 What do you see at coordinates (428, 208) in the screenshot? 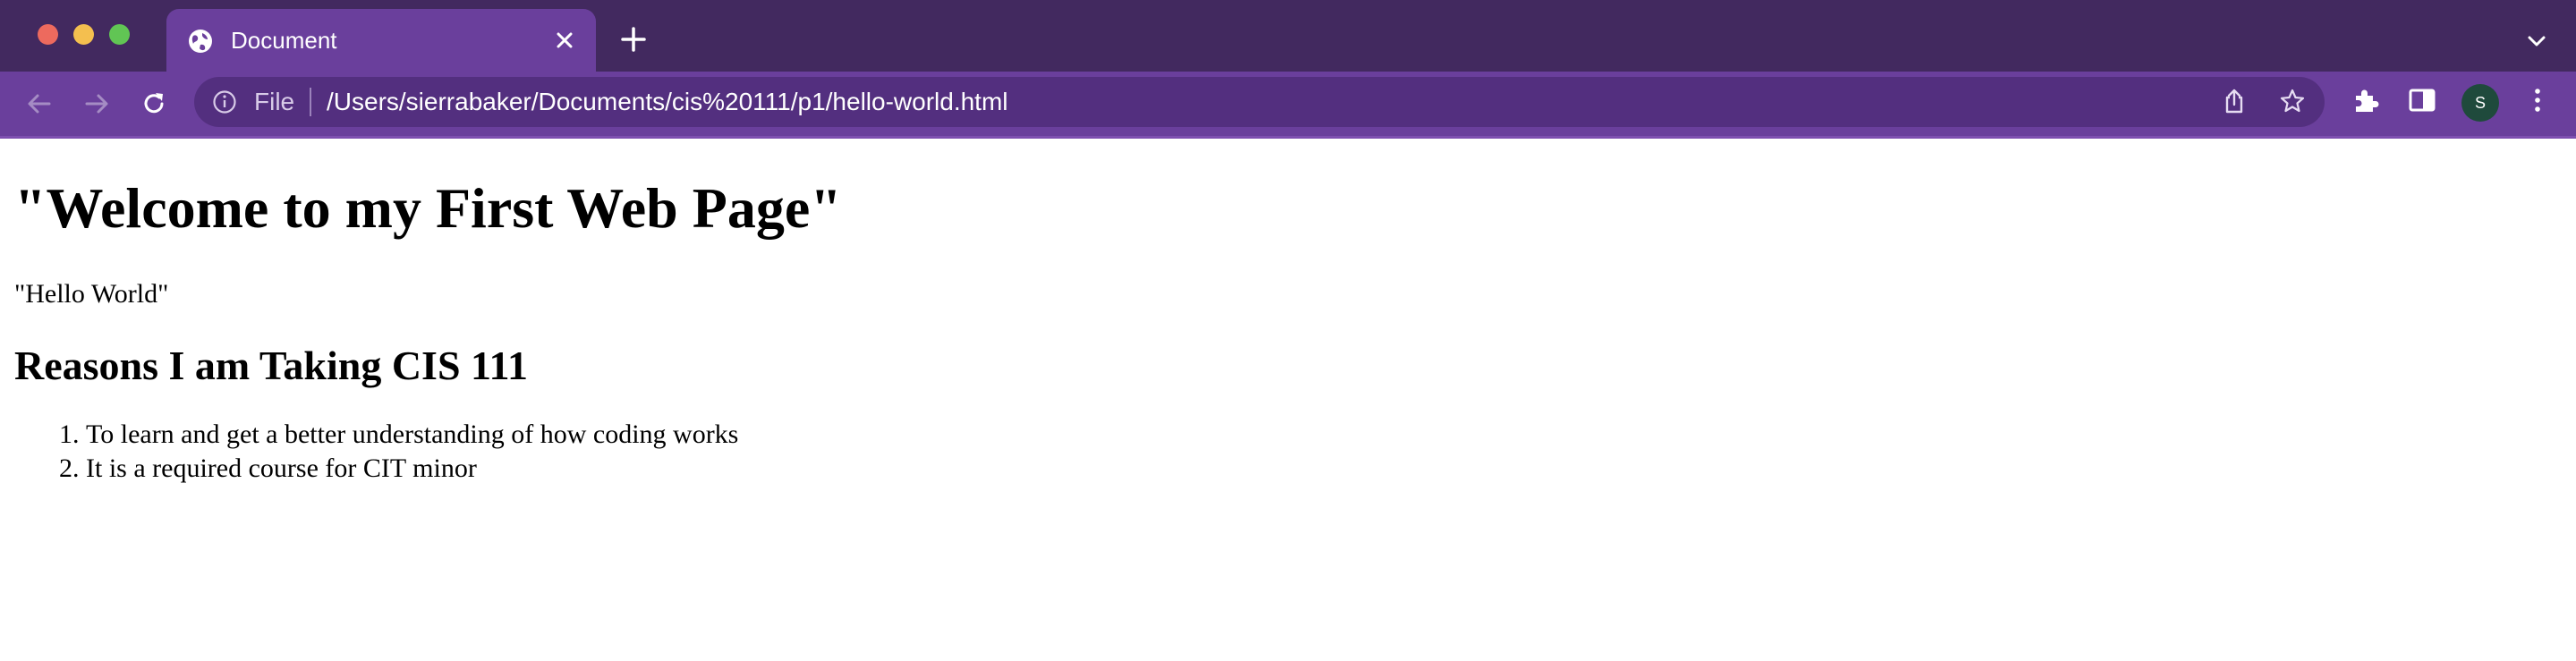
I see `page-heading: "Welcome to my First Web Page"` at bounding box center [428, 208].